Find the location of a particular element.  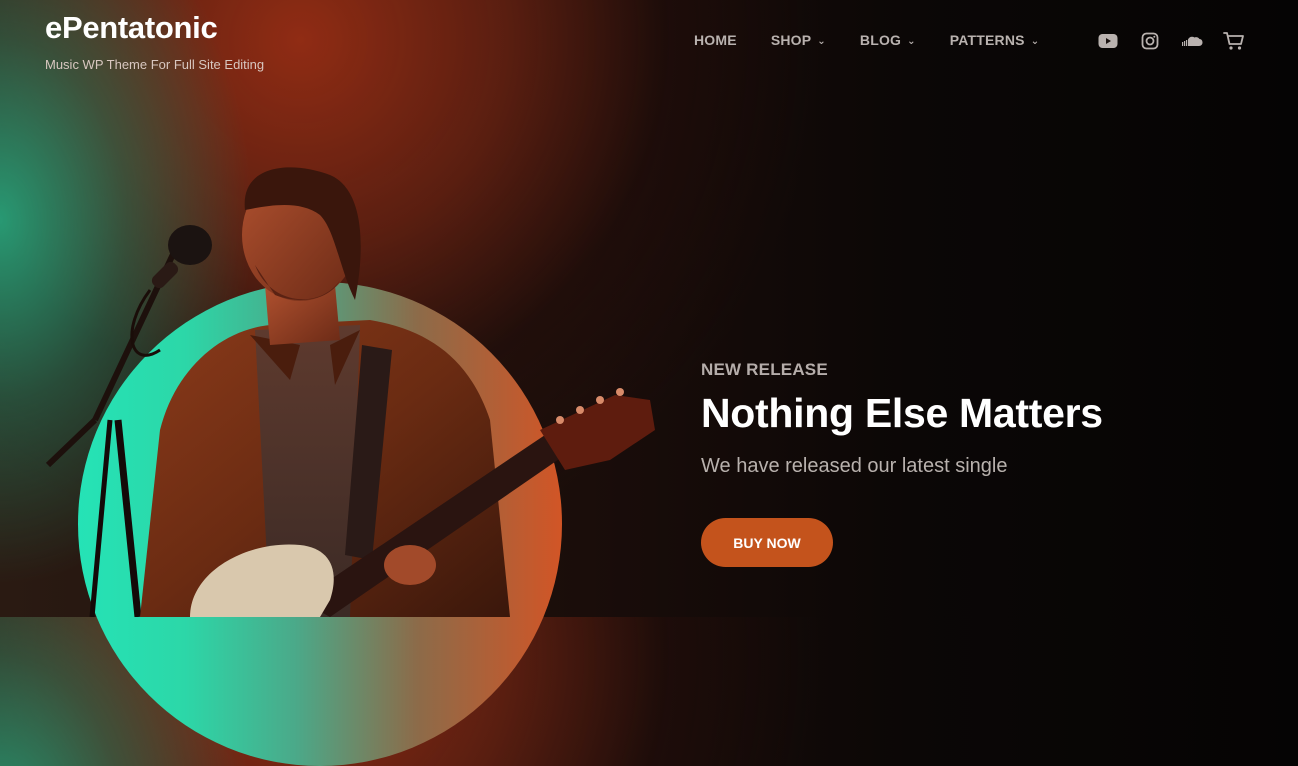

nav-item-label: HOME is located at coordinates (715, 40).